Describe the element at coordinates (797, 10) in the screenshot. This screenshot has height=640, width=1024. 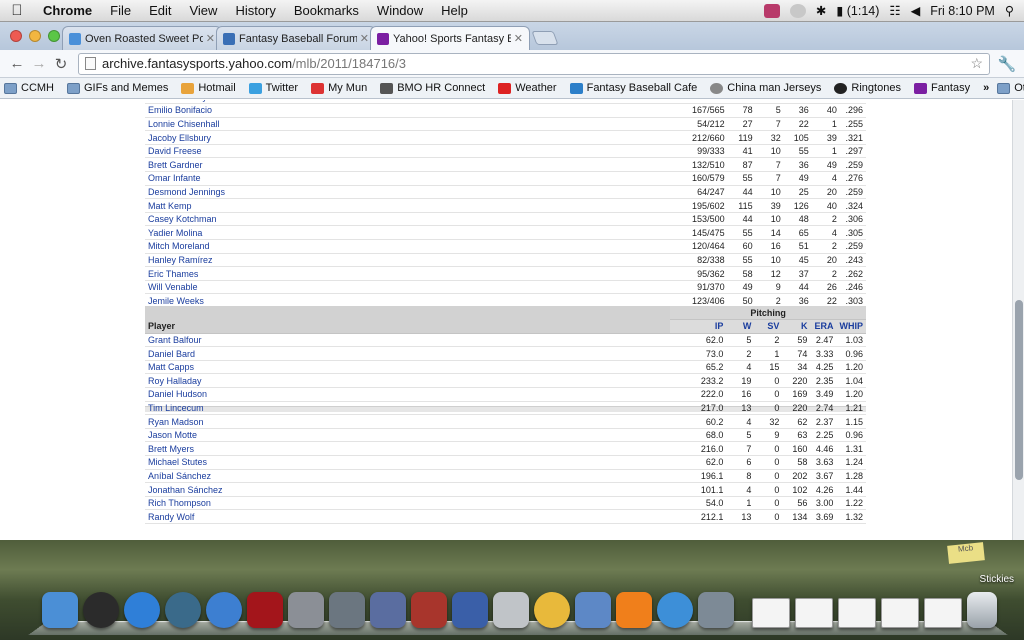
I see `time-machine-status-icon` at that location.